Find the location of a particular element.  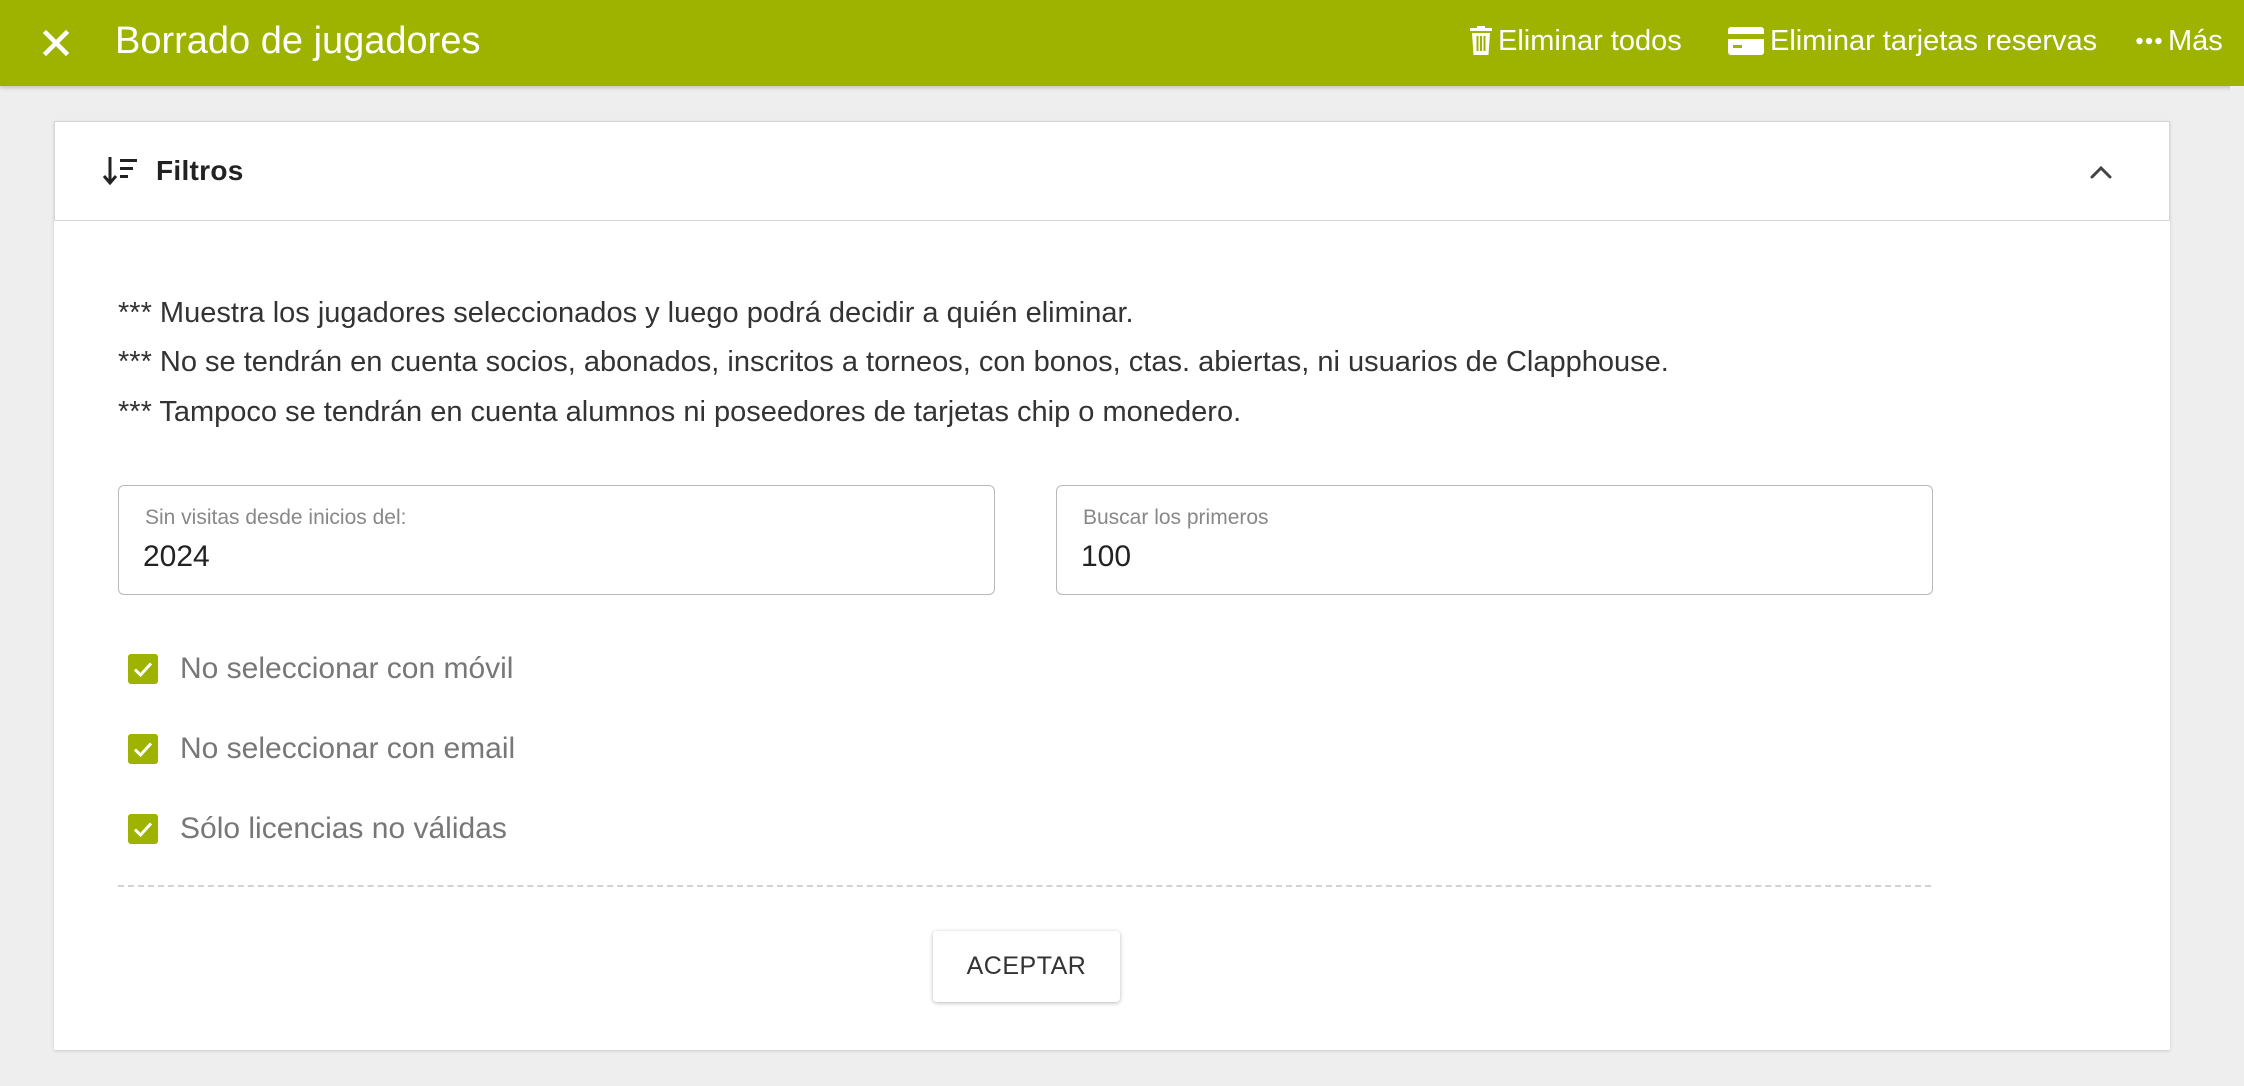

no-email-checkbox is located at coordinates (143, 749).